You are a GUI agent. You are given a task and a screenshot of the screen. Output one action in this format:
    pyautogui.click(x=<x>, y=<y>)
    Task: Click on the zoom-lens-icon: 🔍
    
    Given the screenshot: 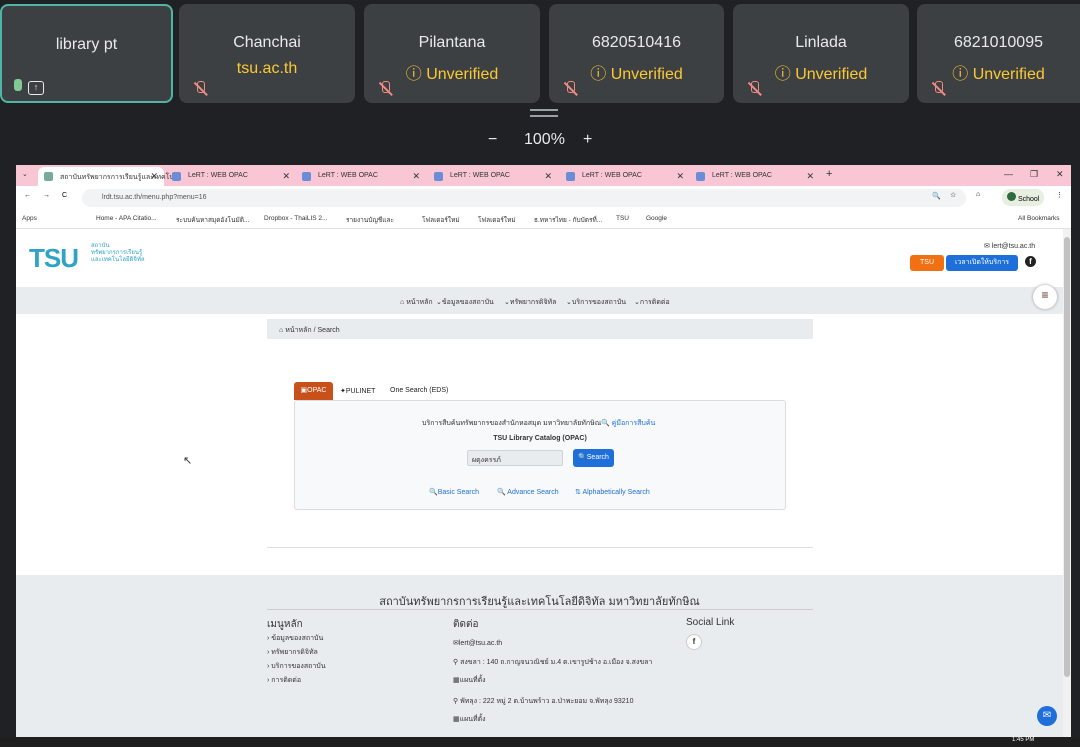 What is the action you would take?
    pyautogui.click(x=936, y=196)
    